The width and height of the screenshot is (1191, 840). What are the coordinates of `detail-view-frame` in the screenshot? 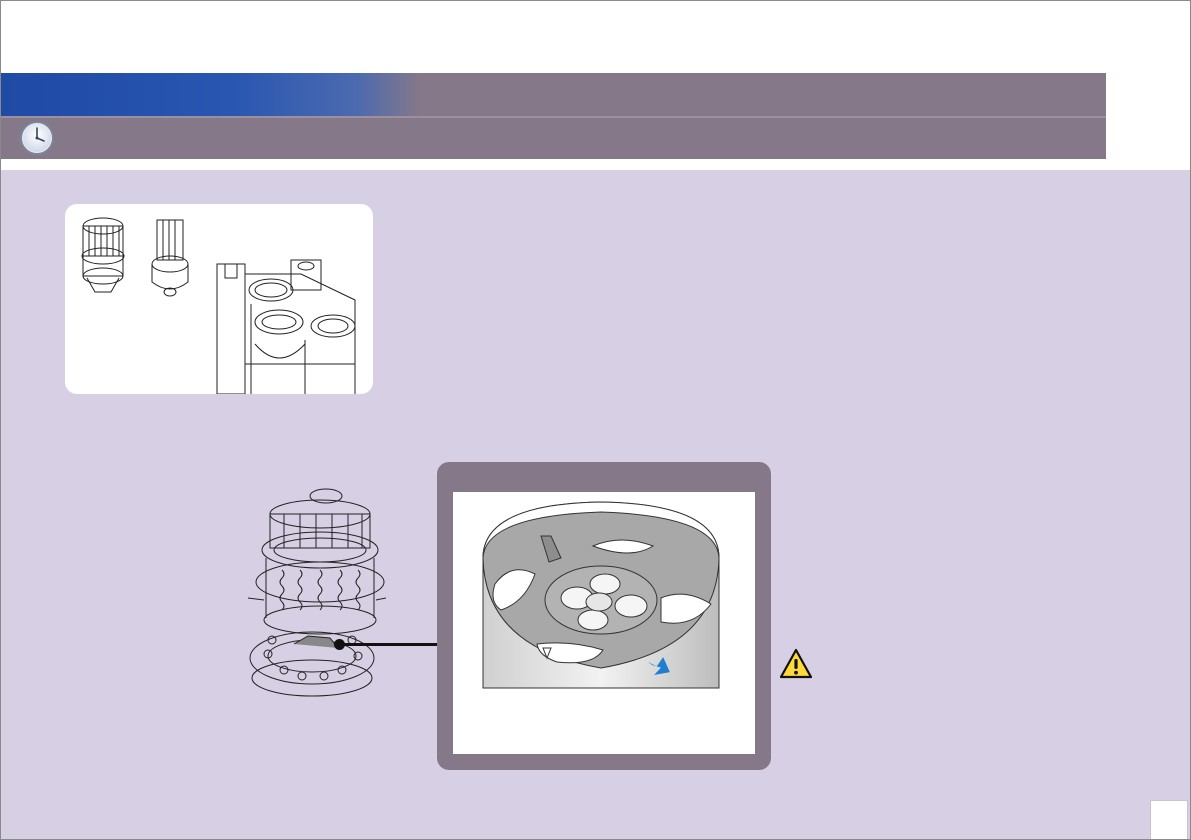 It's located at (604, 616).